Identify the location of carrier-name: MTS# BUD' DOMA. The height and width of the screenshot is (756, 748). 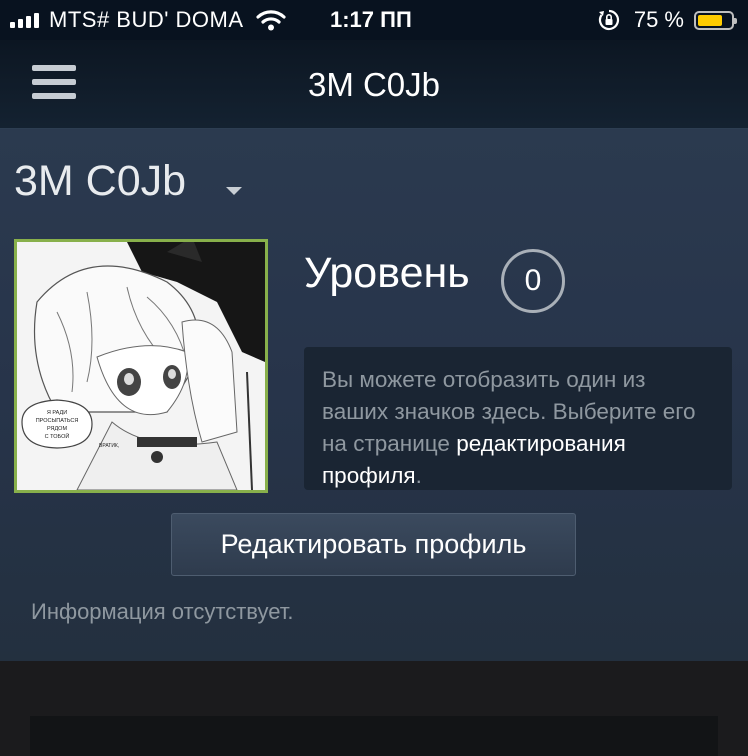
(146, 19).